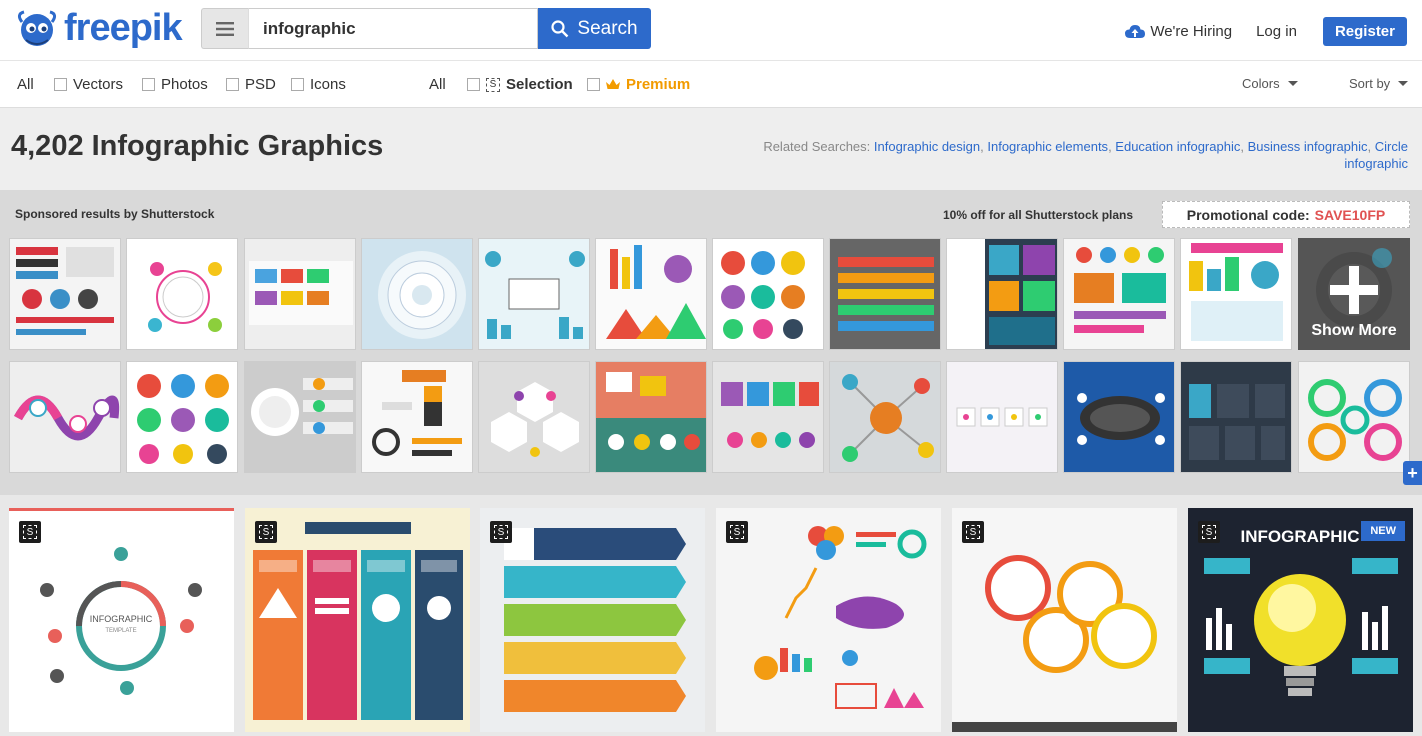 The height and width of the screenshot is (736, 1422). I want to click on shutterstock-offer: 10% off for all Shutterstock plans, so click(1038, 215).